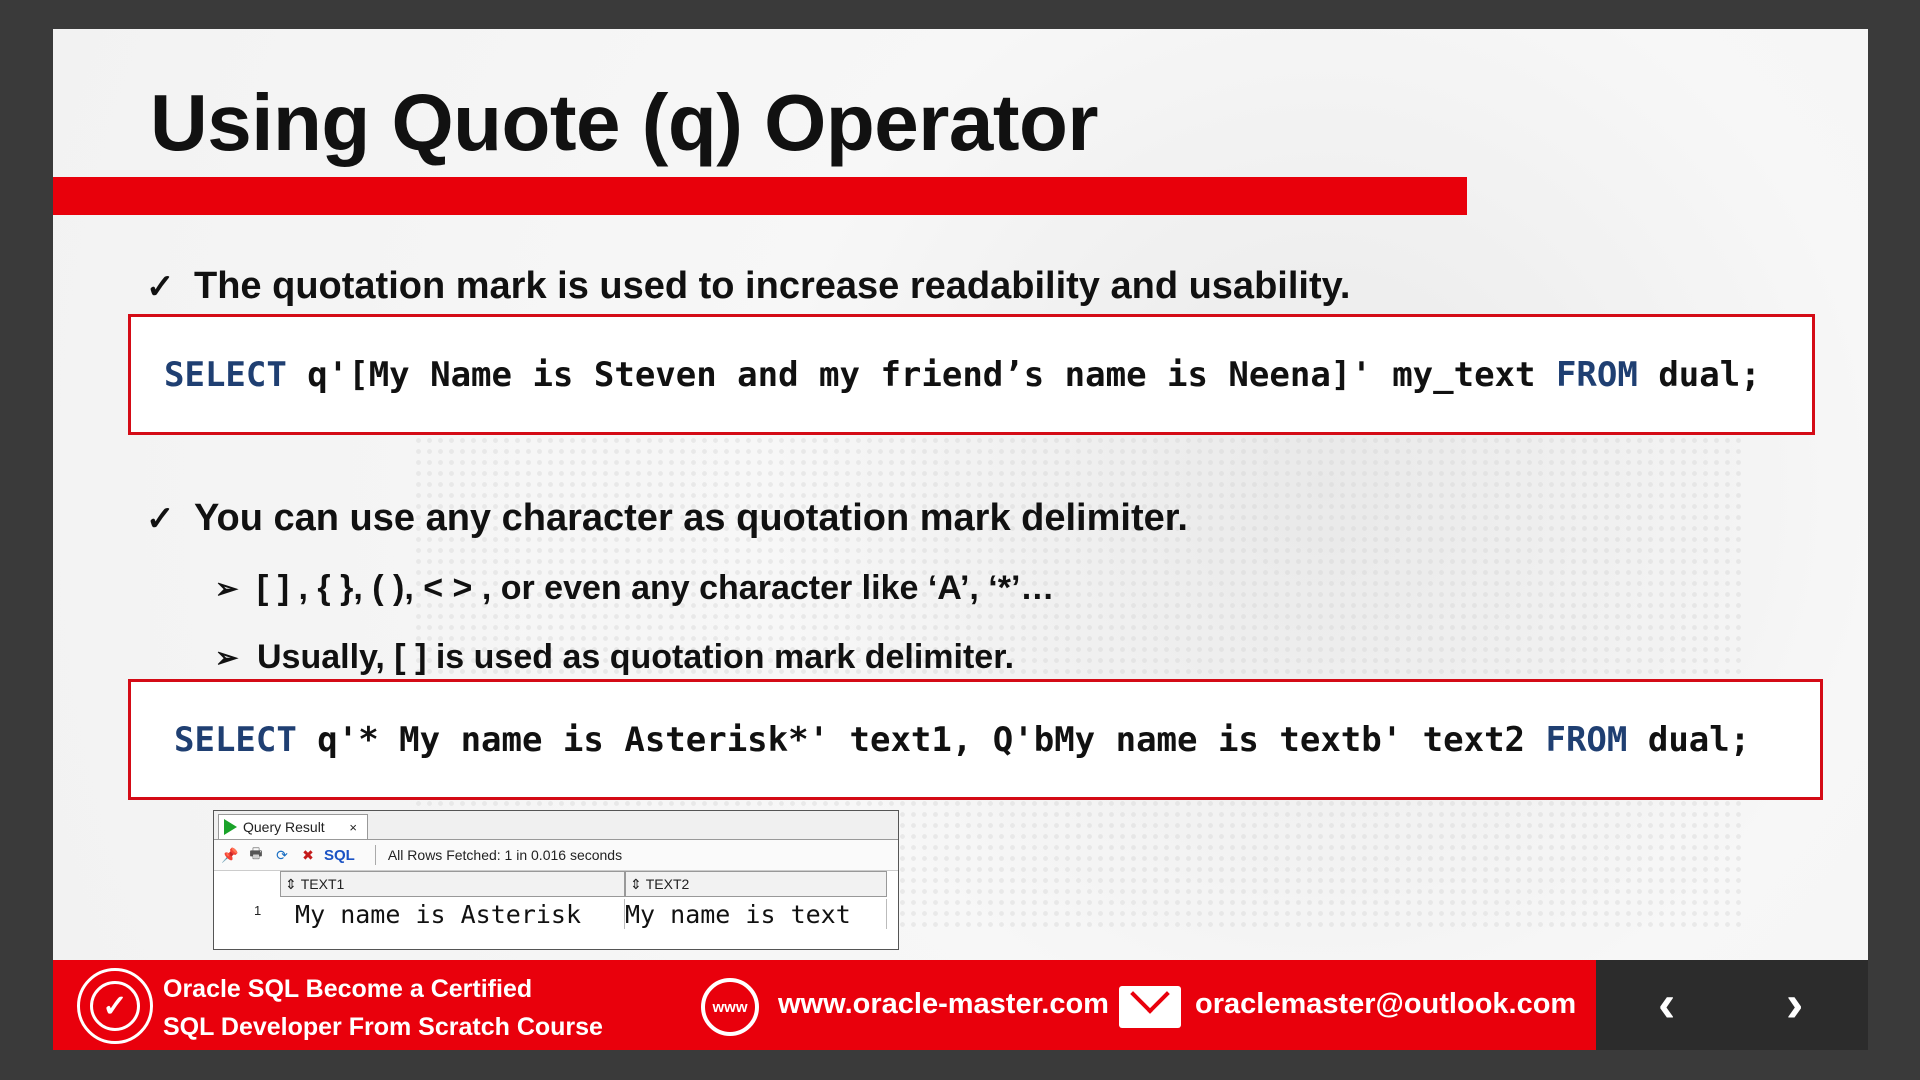  Describe the element at coordinates (284, 827) in the screenshot. I see `tab-label: Query Result` at that location.